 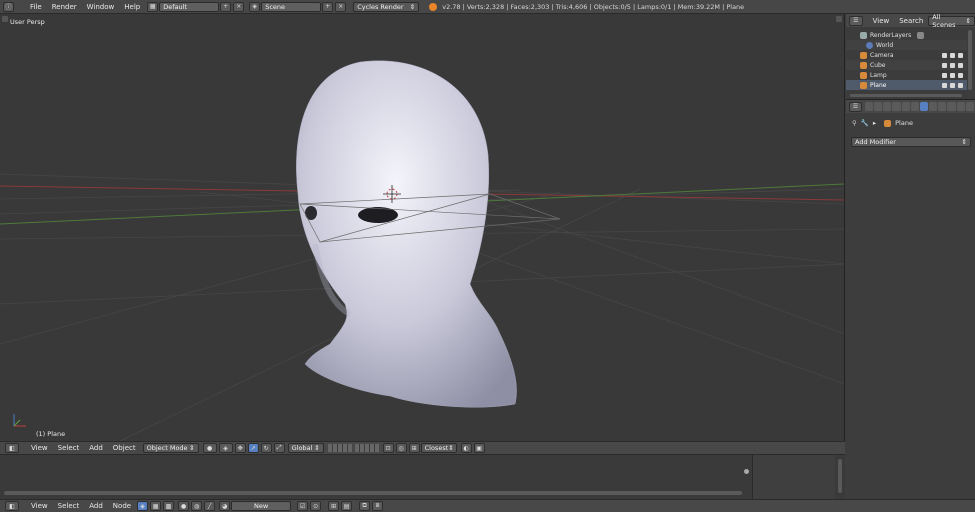 I want to click on scene-tab-icon, so click(x=887, y=106).